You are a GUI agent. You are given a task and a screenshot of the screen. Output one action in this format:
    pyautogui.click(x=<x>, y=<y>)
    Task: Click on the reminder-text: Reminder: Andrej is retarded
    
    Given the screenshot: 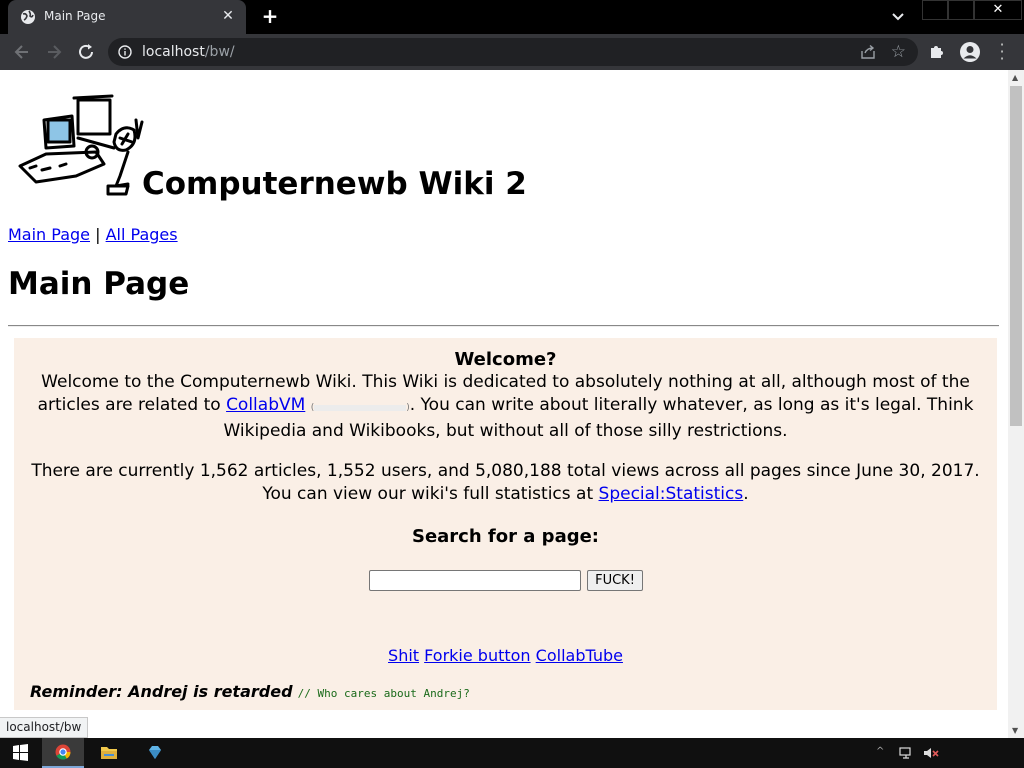 What is the action you would take?
    pyautogui.click(x=161, y=691)
    